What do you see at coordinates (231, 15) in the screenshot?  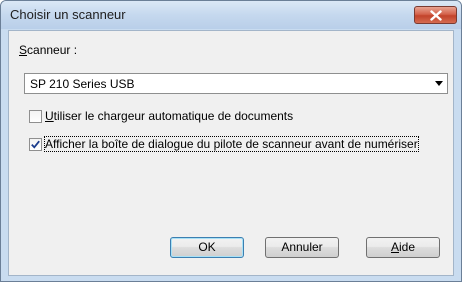 I see `title-bar: Choisir un scanneur` at bounding box center [231, 15].